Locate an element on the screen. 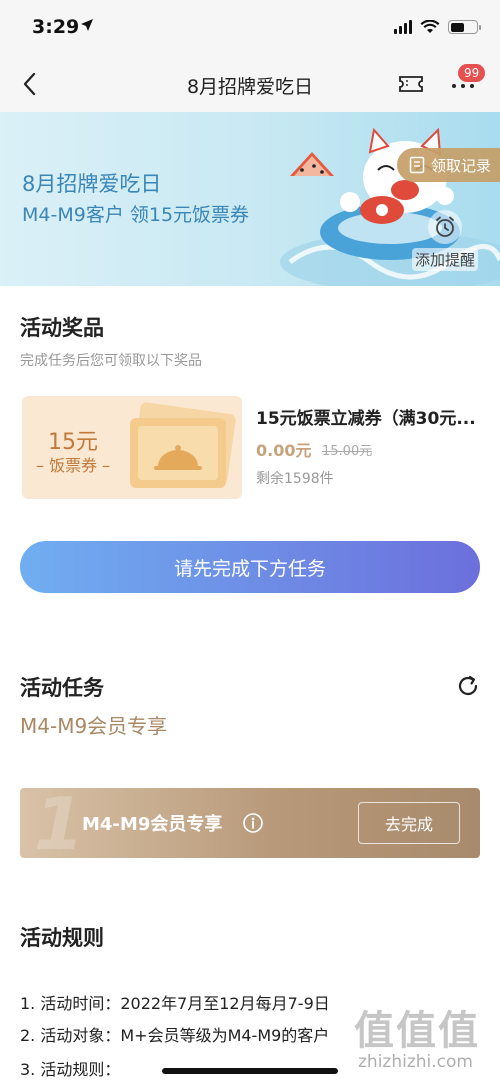  coupon-image: 15元 – 饭票券 – is located at coordinates (132, 447).